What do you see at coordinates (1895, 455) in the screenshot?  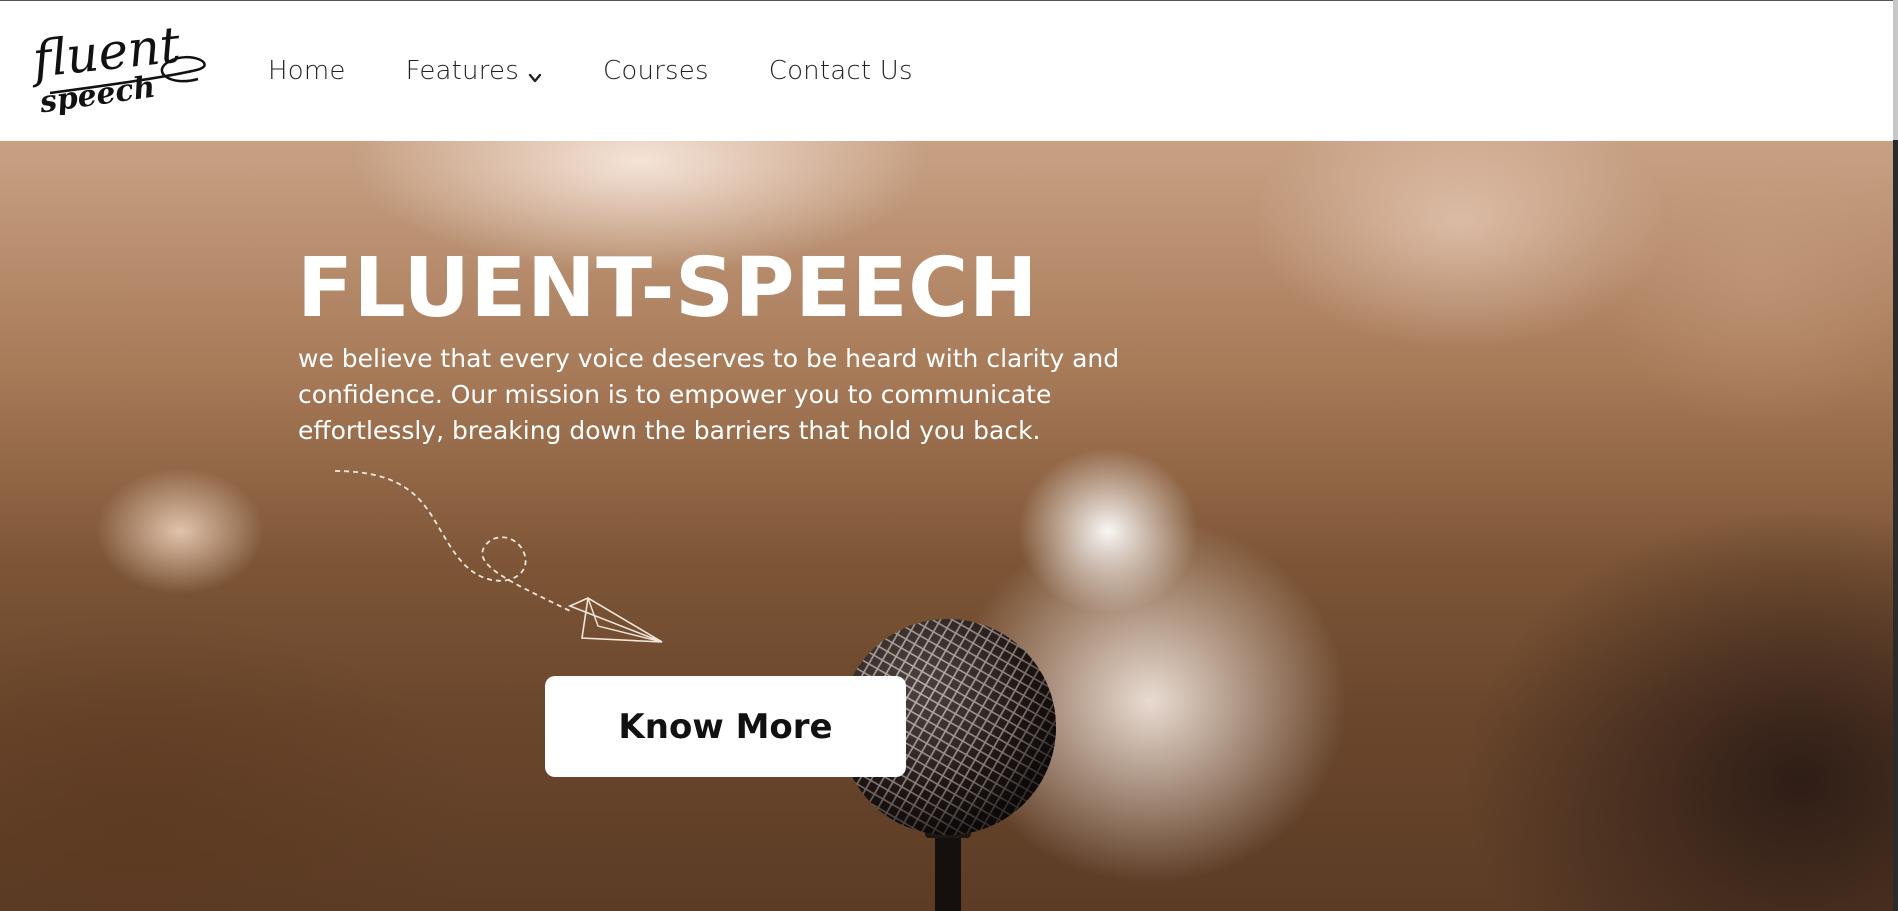 I see `page-scrollbar` at bounding box center [1895, 455].